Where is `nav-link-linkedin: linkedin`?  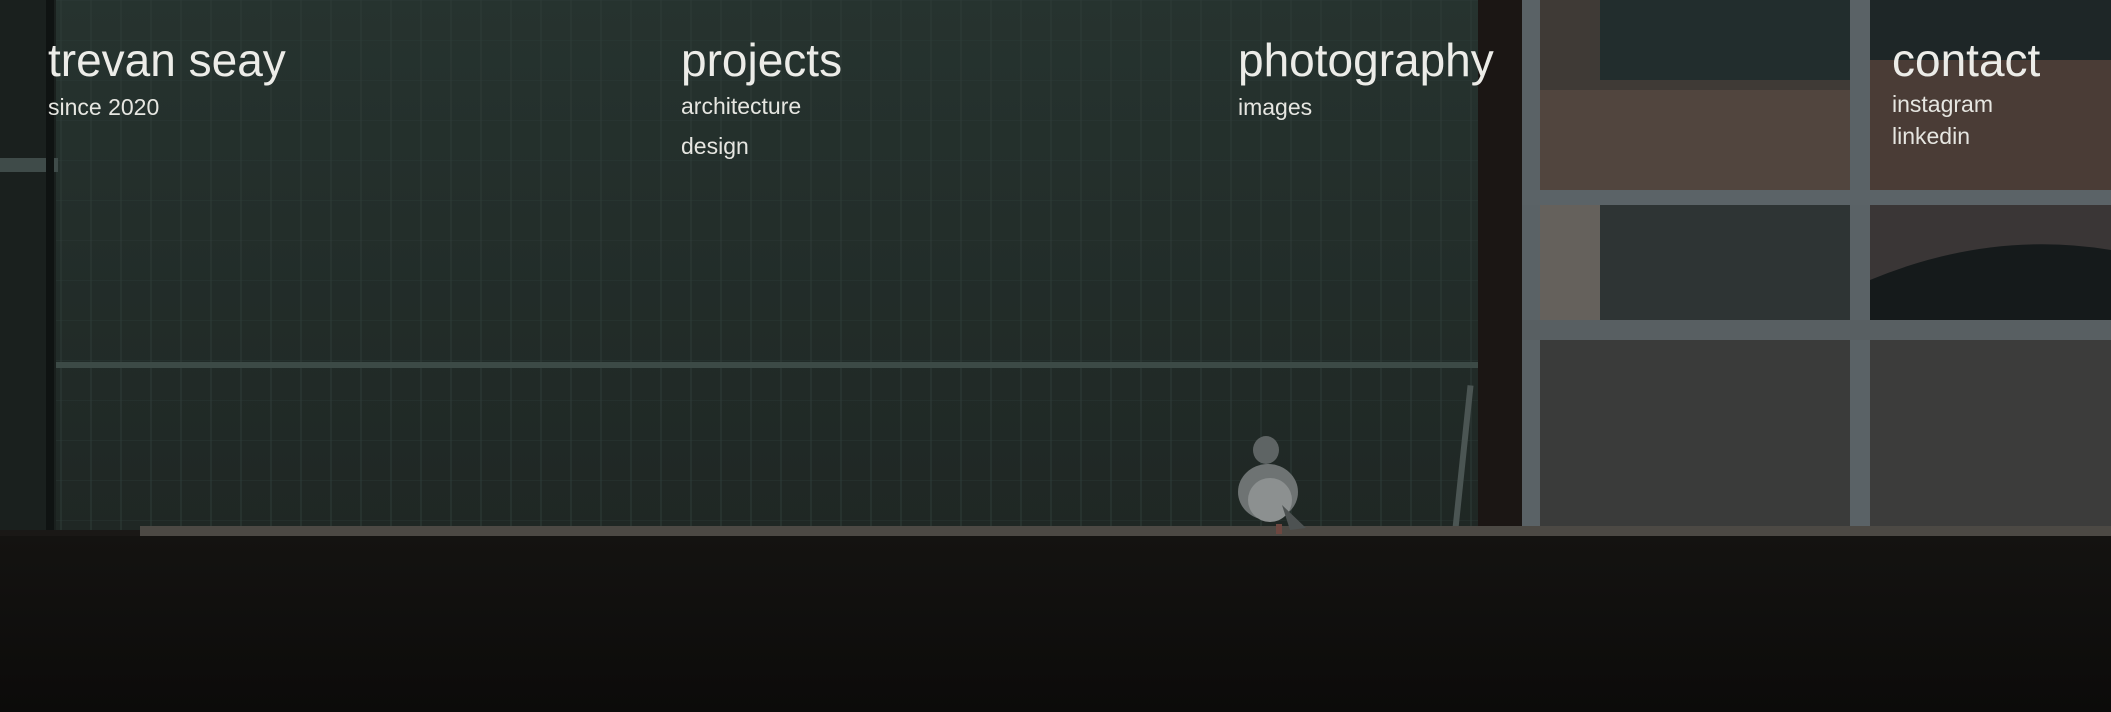 nav-link-linkedin: linkedin is located at coordinates (1966, 136).